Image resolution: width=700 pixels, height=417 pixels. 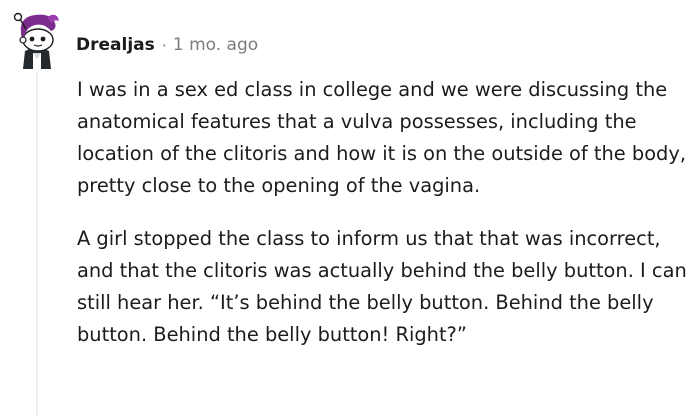 What do you see at coordinates (37, 244) in the screenshot?
I see `thread-line` at bounding box center [37, 244].